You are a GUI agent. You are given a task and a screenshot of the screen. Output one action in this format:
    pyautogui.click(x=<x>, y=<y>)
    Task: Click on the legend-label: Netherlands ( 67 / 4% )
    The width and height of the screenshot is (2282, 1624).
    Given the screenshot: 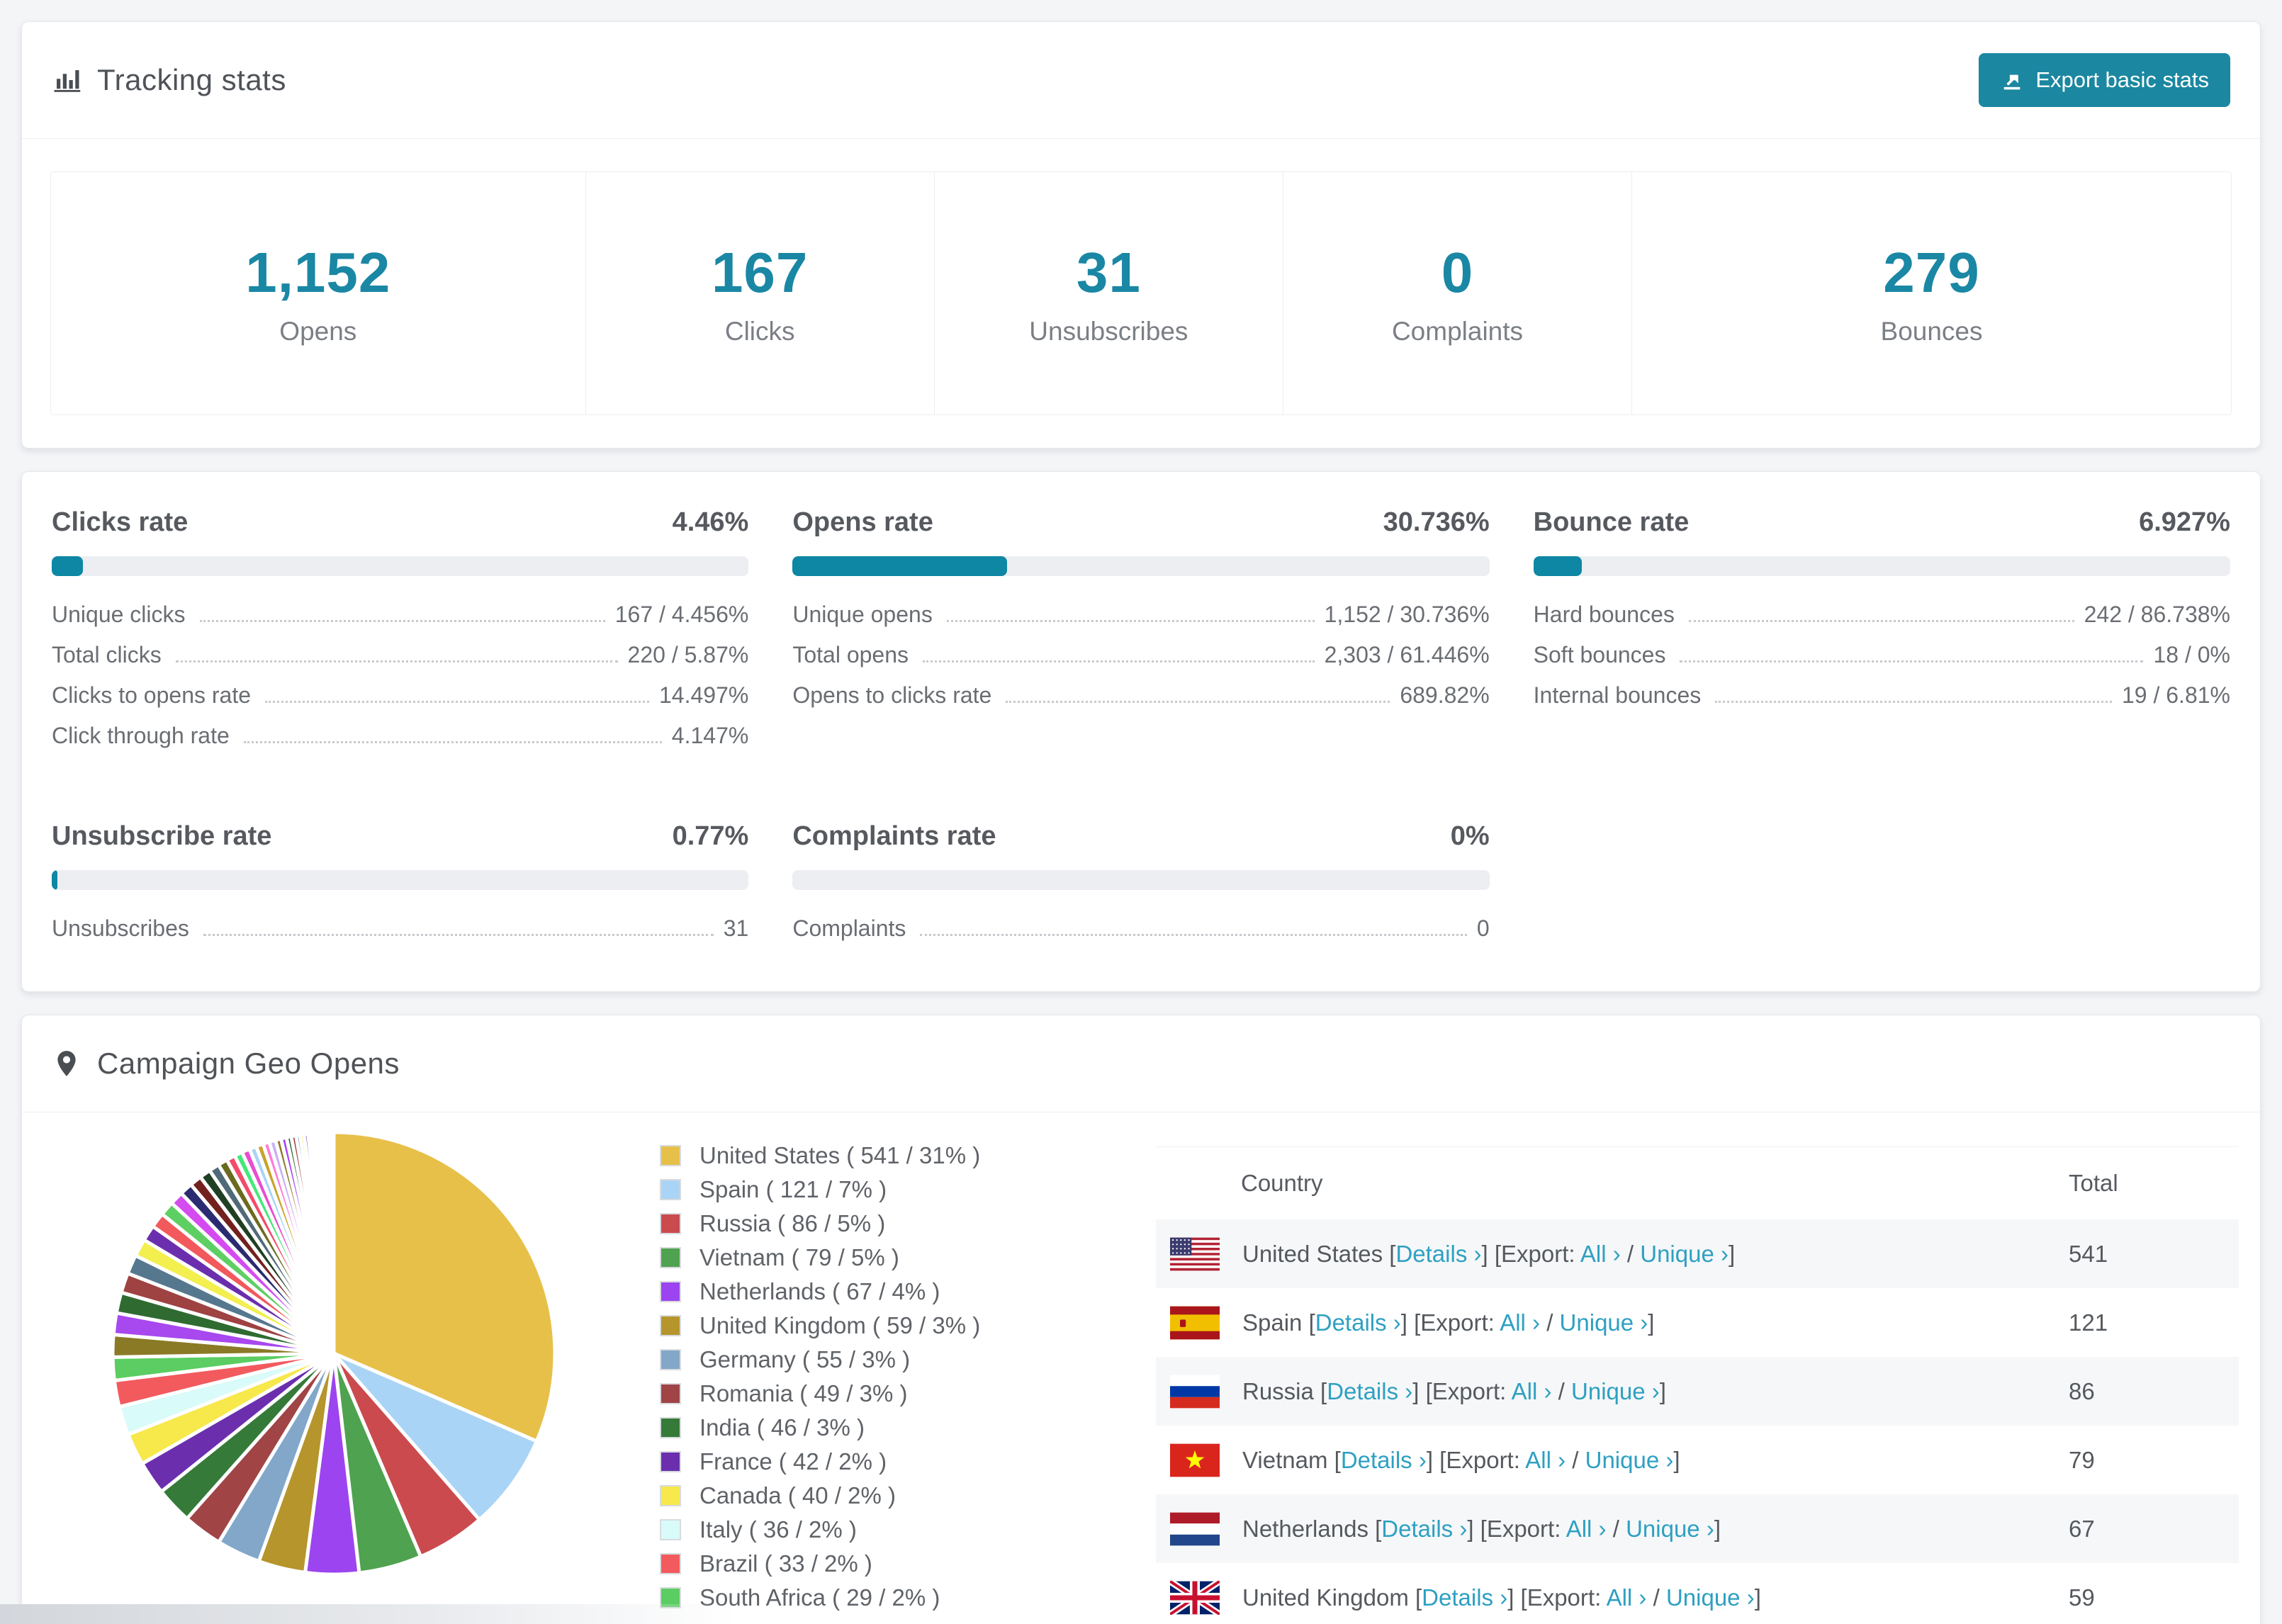 What is the action you would take?
    pyautogui.click(x=820, y=1291)
    